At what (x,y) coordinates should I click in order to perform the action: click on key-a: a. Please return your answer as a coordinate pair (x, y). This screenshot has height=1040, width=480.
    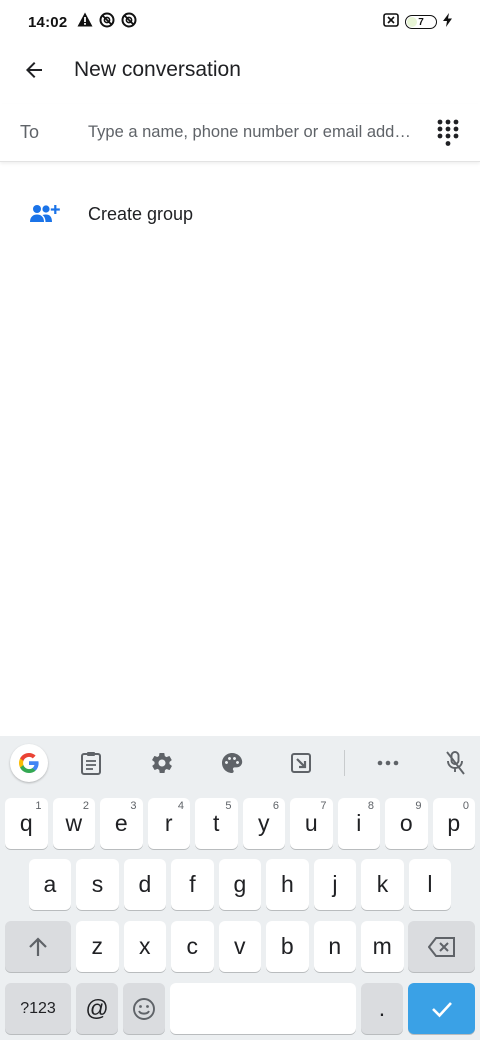
    Looking at the image, I should click on (50, 884).